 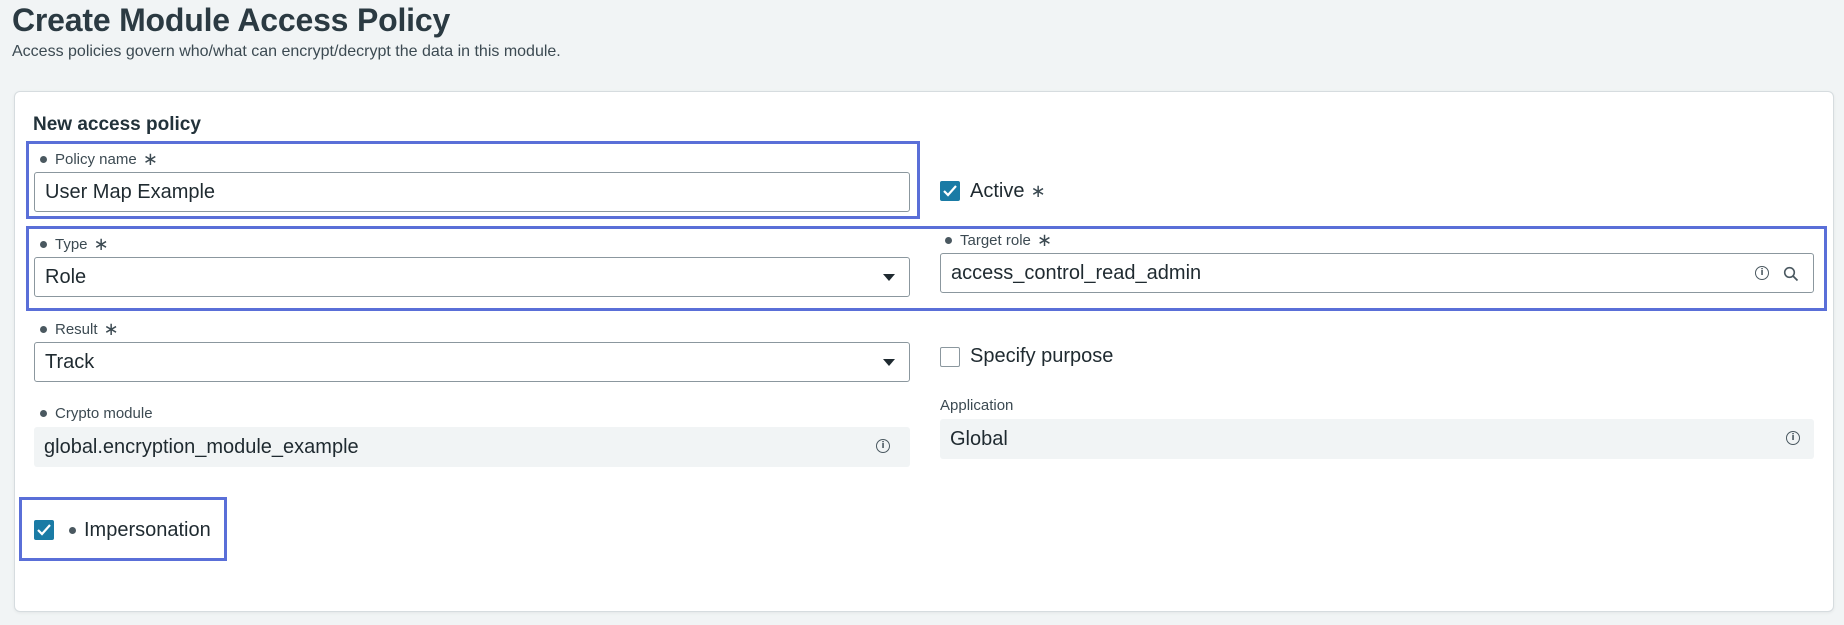 I want to click on impersonation-label: Impersonation, so click(x=140, y=530).